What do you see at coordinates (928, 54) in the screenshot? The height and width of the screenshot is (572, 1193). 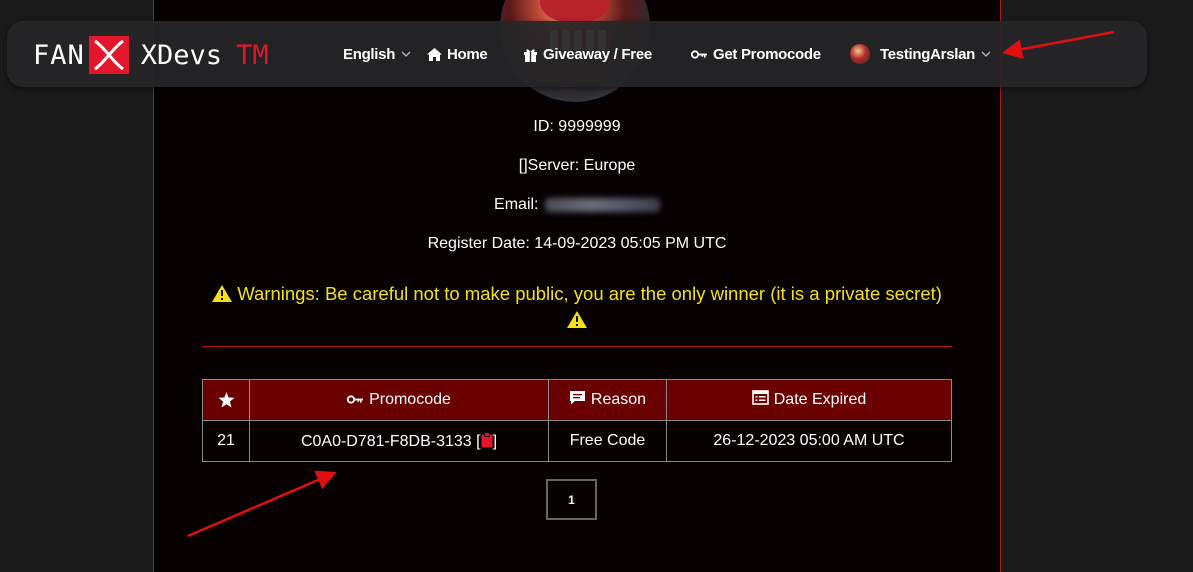 I see `username-label: TestingArslan` at bounding box center [928, 54].